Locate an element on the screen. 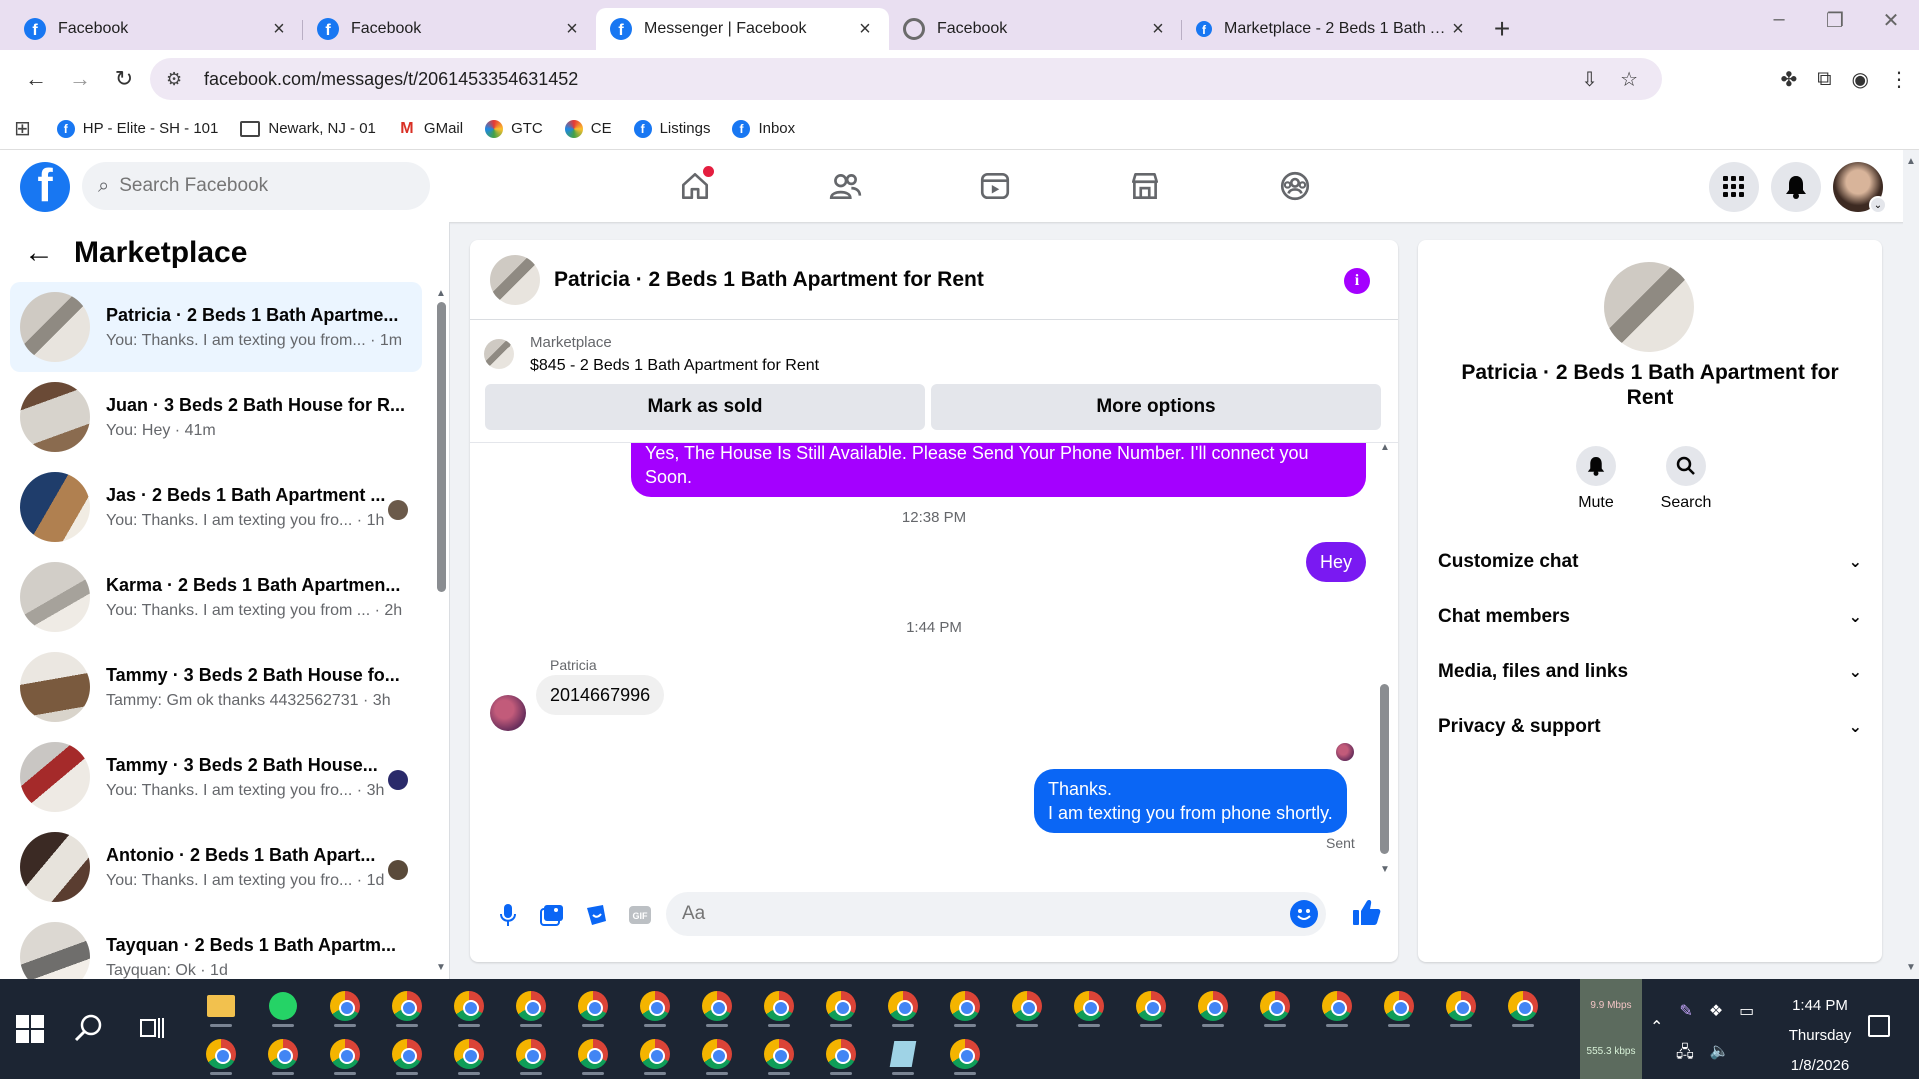  mute-button: Mute is located at coordinates (1596, 479).